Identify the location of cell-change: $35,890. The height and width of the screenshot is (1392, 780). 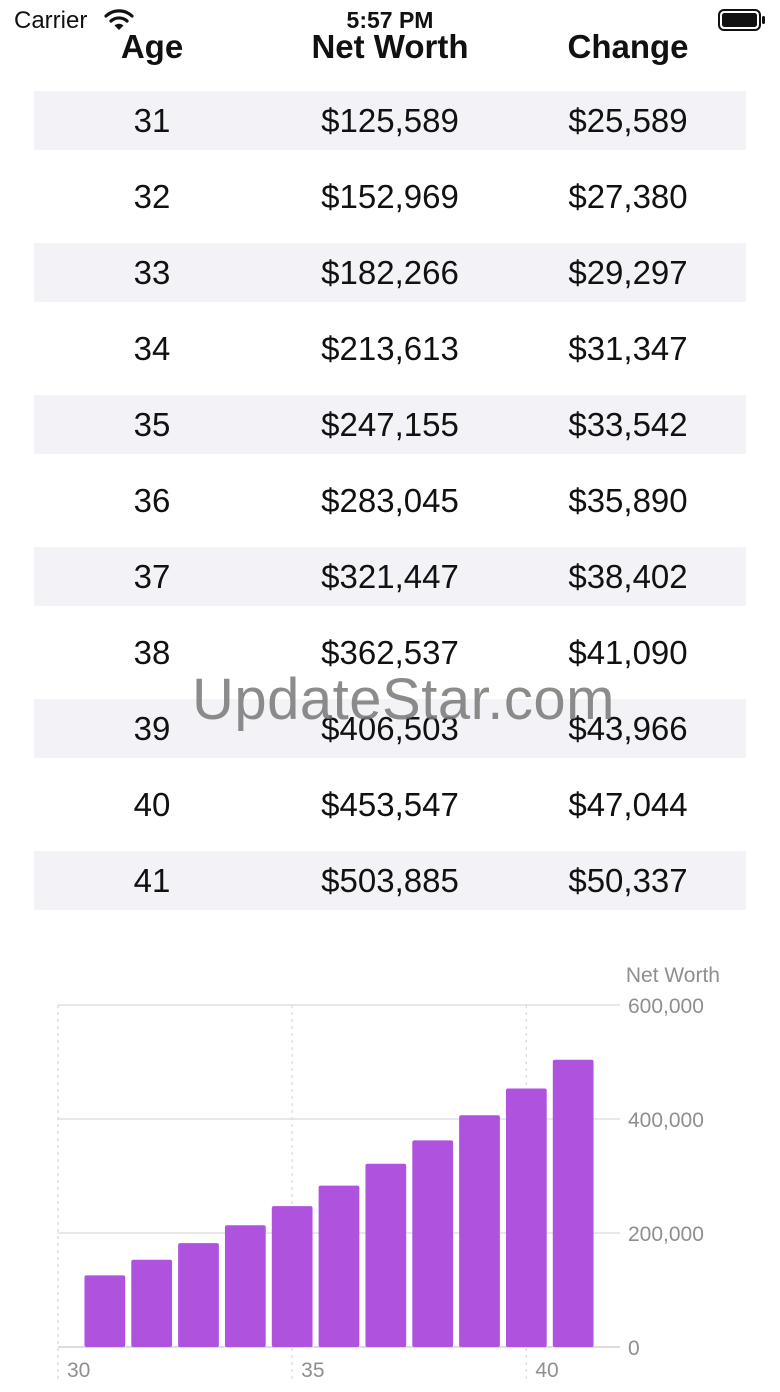
(628, 500).